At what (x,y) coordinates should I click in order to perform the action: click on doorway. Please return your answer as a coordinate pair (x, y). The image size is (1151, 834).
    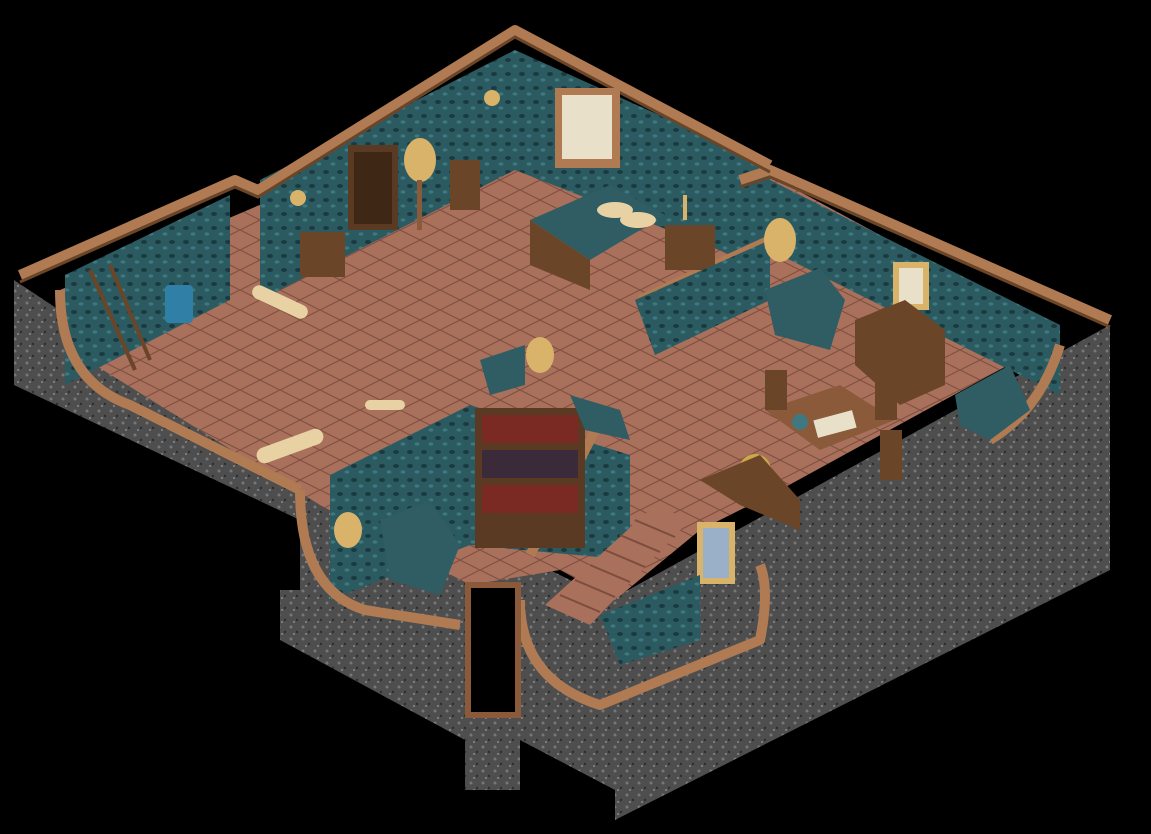
    Looking at the image, I should click on (493, 650).